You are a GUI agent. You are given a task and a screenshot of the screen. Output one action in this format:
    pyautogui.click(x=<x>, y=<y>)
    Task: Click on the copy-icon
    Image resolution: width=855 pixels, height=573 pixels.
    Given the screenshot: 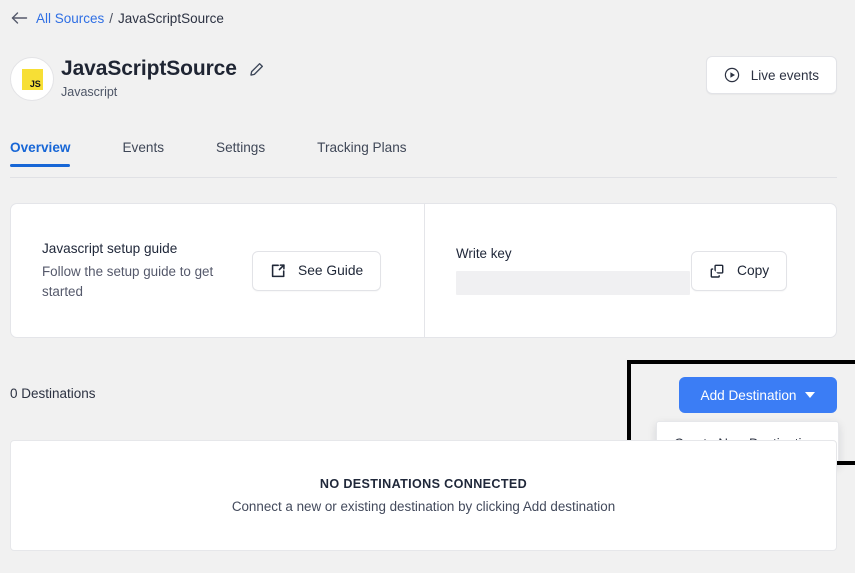 What is the action you would take?
    pyautogui.click(x=717, y=271)
    